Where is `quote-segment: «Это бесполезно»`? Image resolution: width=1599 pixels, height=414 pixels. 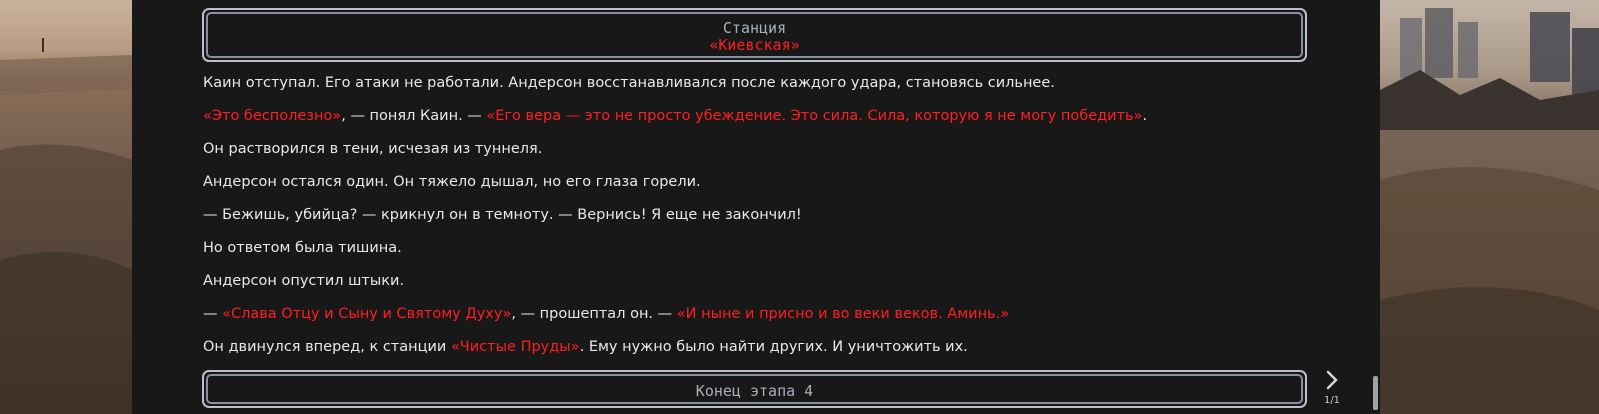
quote-segment: «Это бесполезно» is located at coordinates (272, 116).